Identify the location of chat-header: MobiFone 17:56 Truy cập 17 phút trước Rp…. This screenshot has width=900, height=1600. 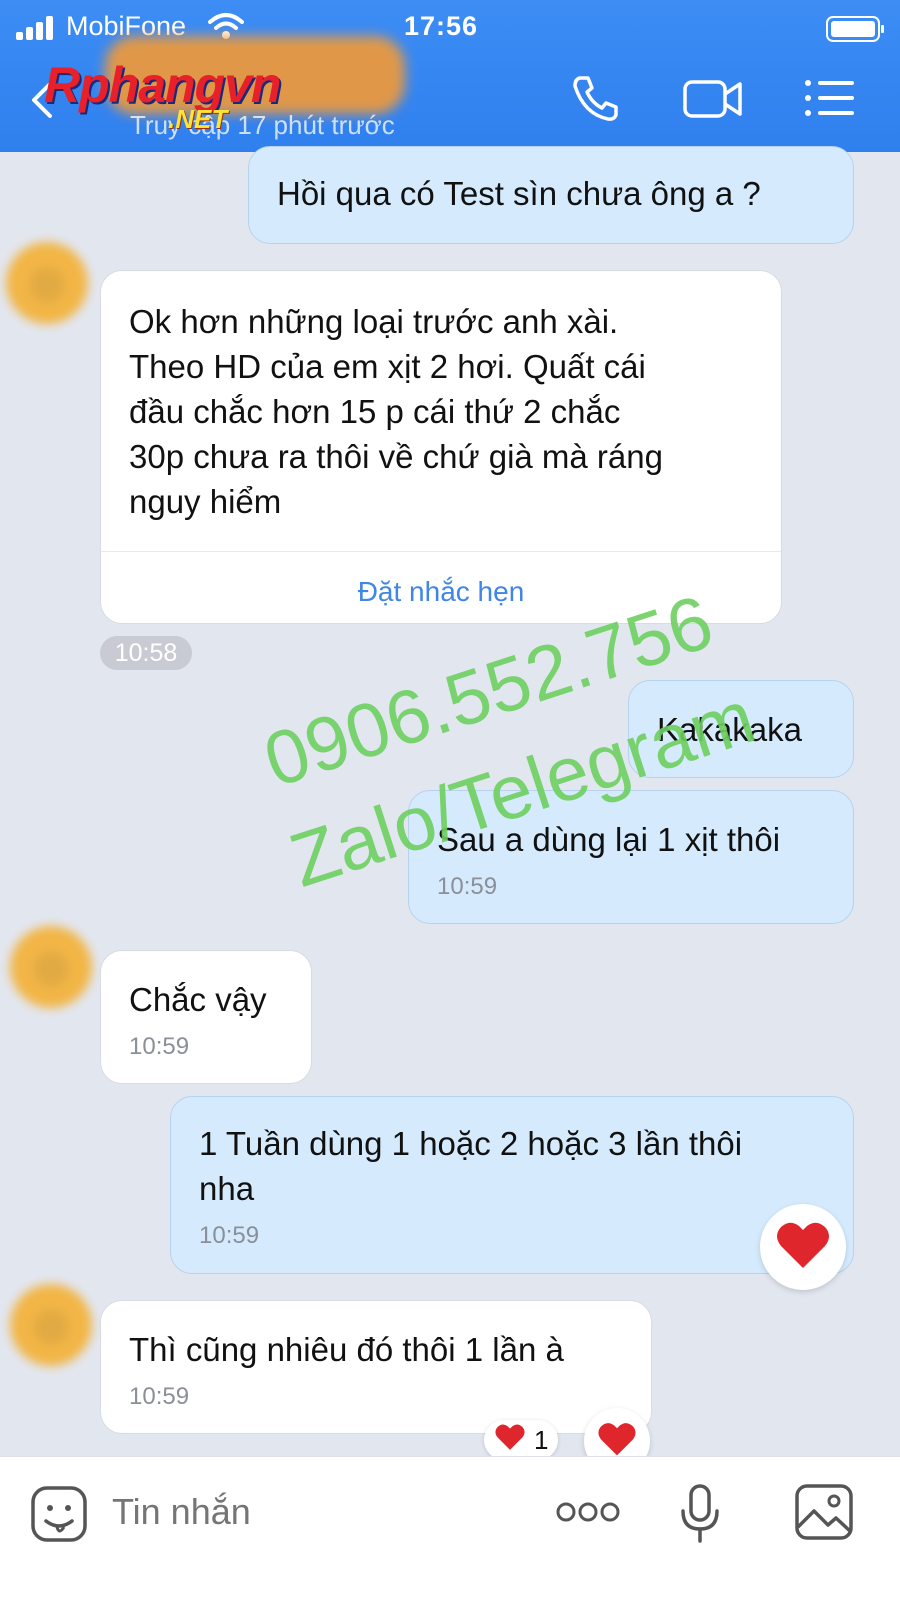
(450, 76).